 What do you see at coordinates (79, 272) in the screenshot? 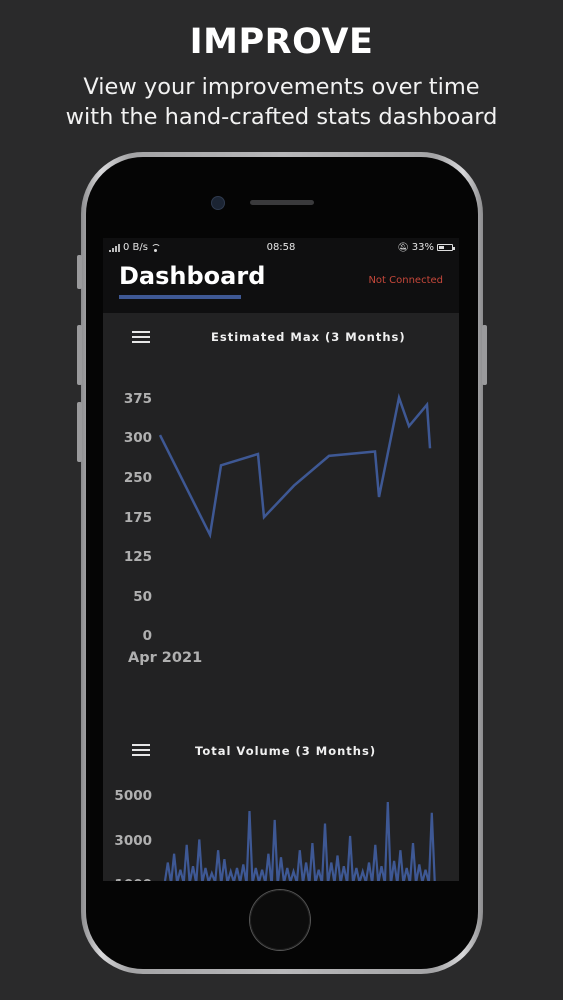
I see `silent-switch` at bounding box center [79, 272].